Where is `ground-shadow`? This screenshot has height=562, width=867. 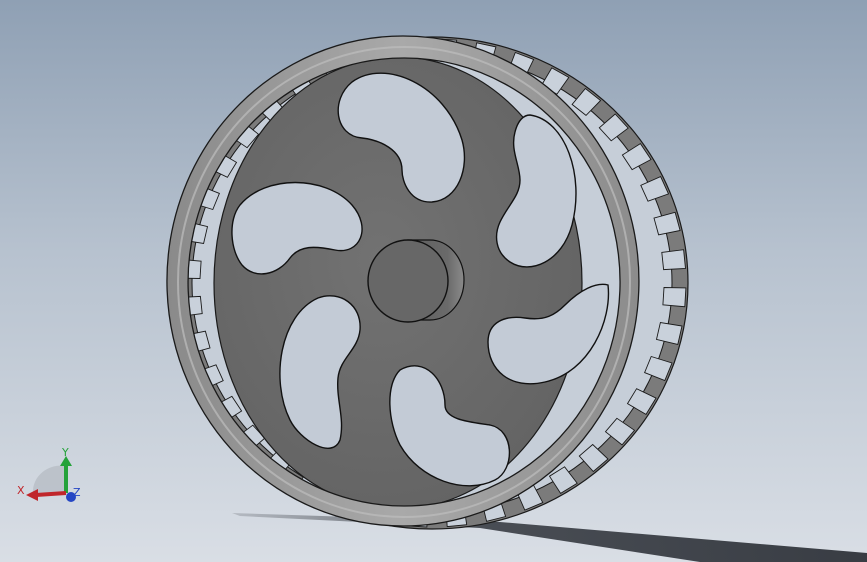
ground-shadow is located at coordinates (549, 537).